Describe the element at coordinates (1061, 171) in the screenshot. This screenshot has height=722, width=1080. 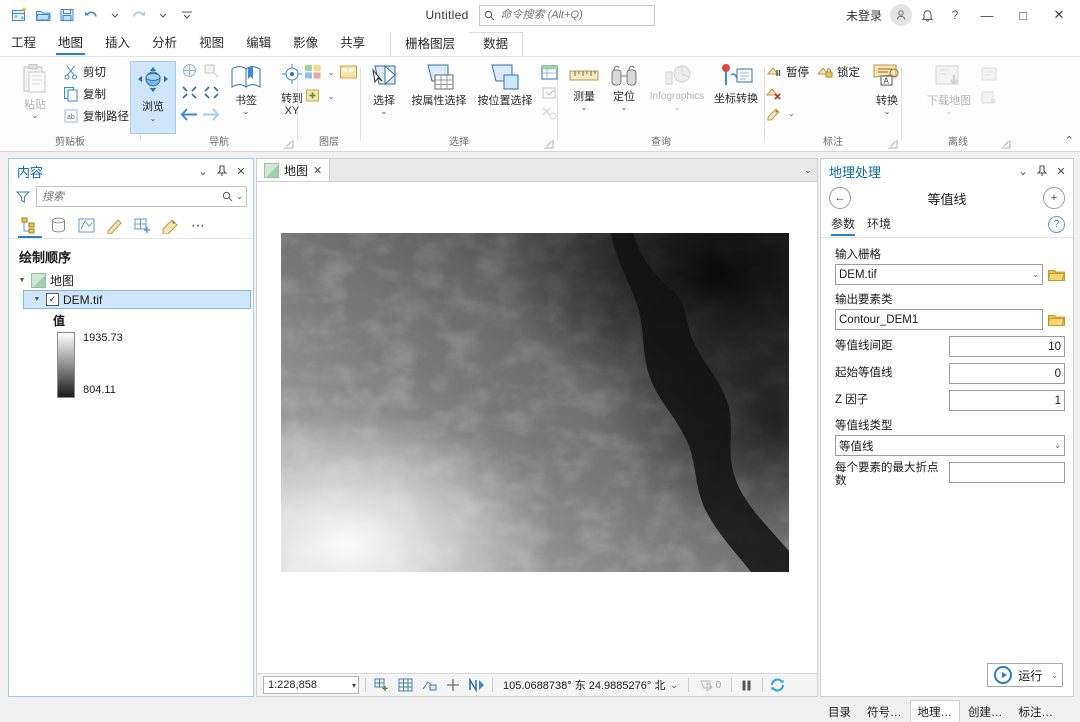
I see `gp-close-icon: ✕` at that location.